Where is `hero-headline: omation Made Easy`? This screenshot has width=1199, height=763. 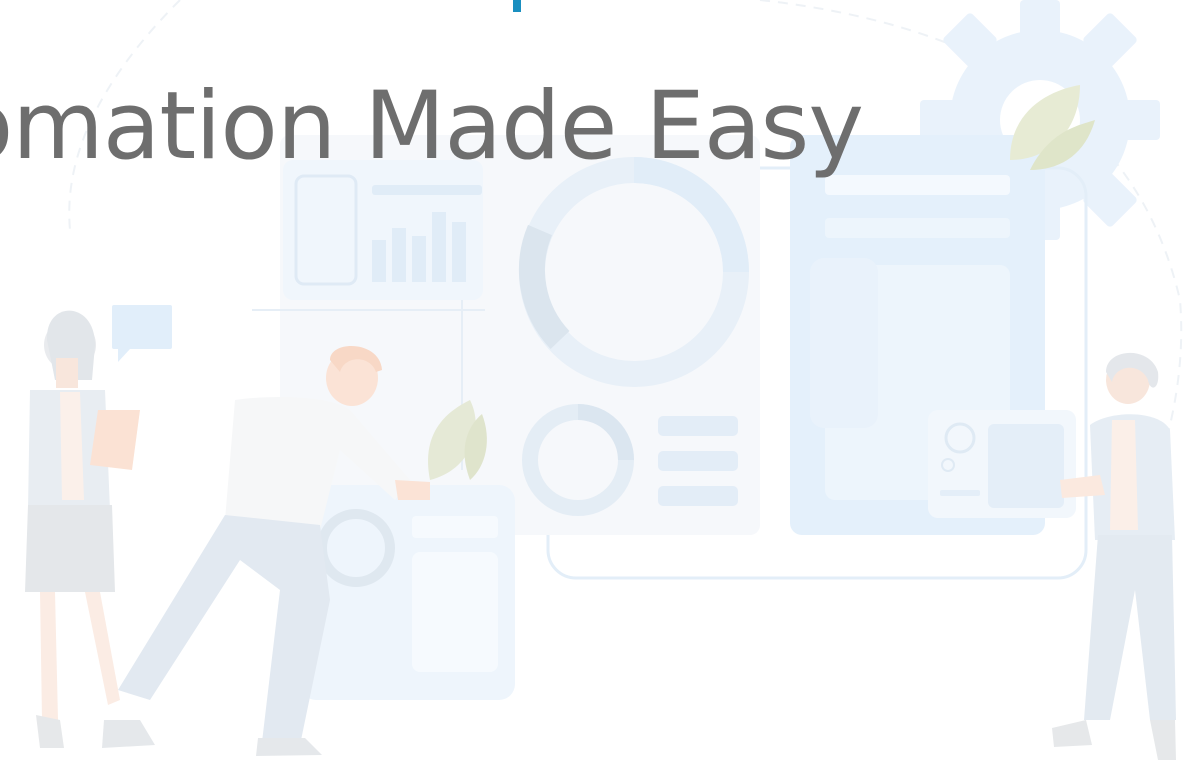
hero-headline: omation Made Easy is located at coordinates (432, 126).